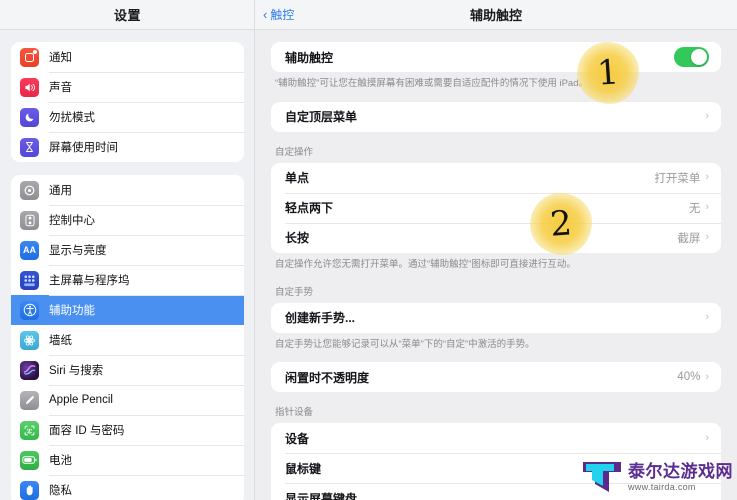 Image resolution: width=737 pixels, height=500 pixels. What do you see at coordinates (127, 430) in the screenshot?
I see `sidebar-item-face-id-passcode: 面容 ID 与密码` at bounding box center [127, 430].